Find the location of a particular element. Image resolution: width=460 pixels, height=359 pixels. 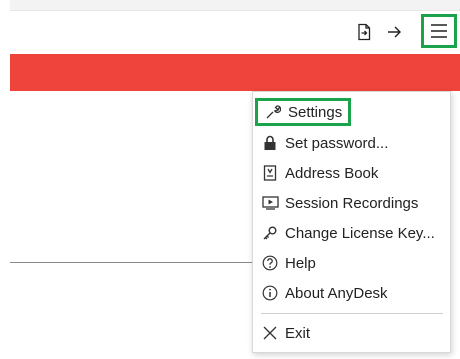

info-circle-icon is located at coordinates (270, 293).